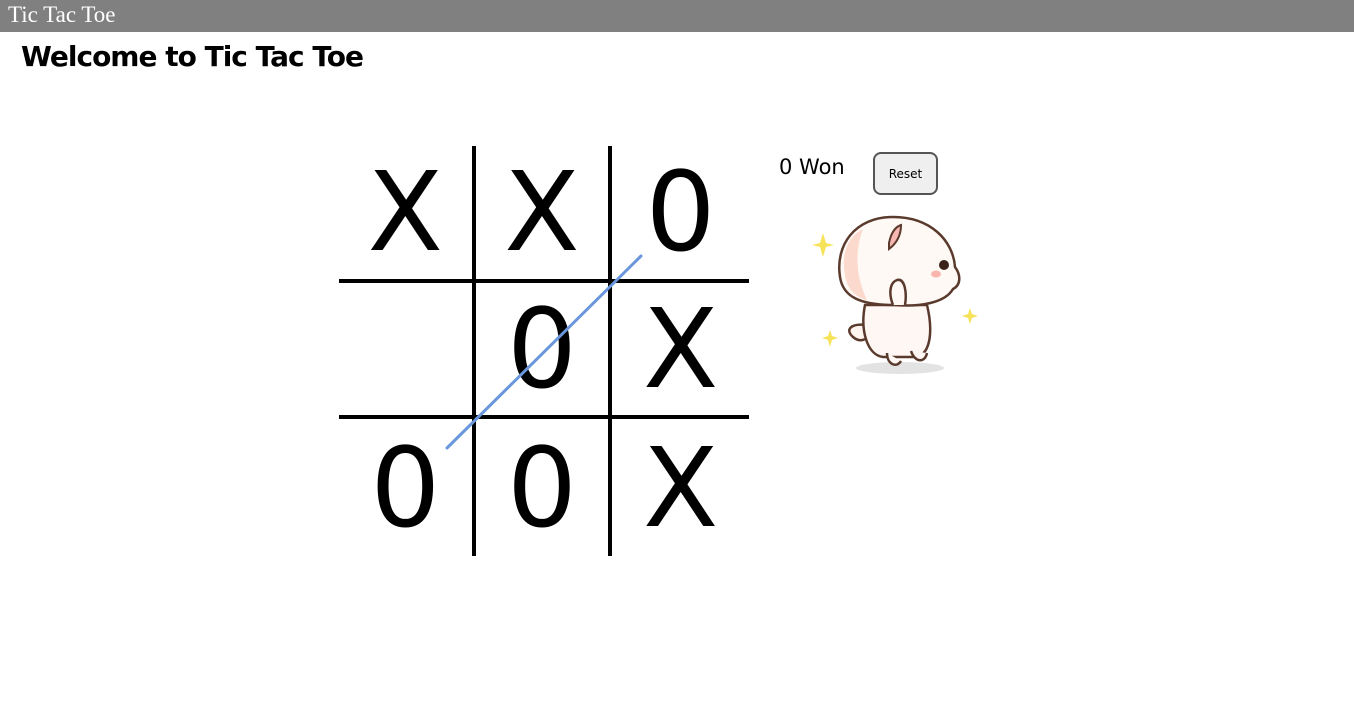 This screenshot has width=1354, height=726. I want to click on page-title: Welcome to Tic Tac Toe, so click(192, 56).